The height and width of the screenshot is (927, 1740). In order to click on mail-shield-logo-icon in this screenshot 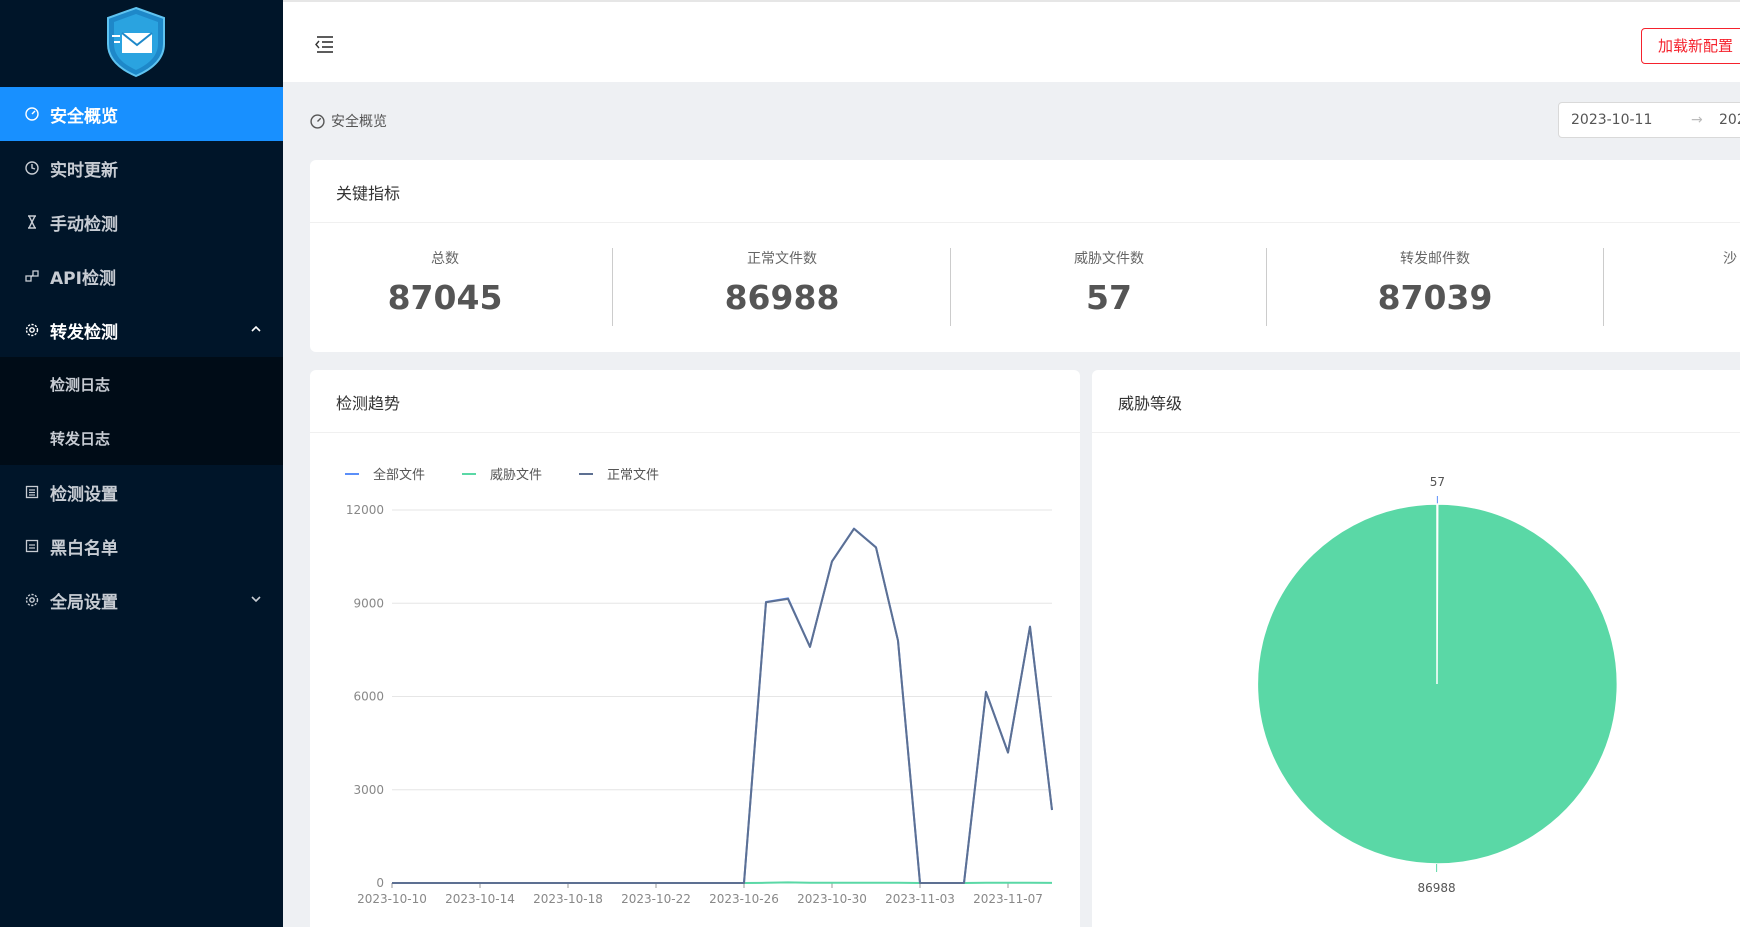, I will do `click(136, 42)`.